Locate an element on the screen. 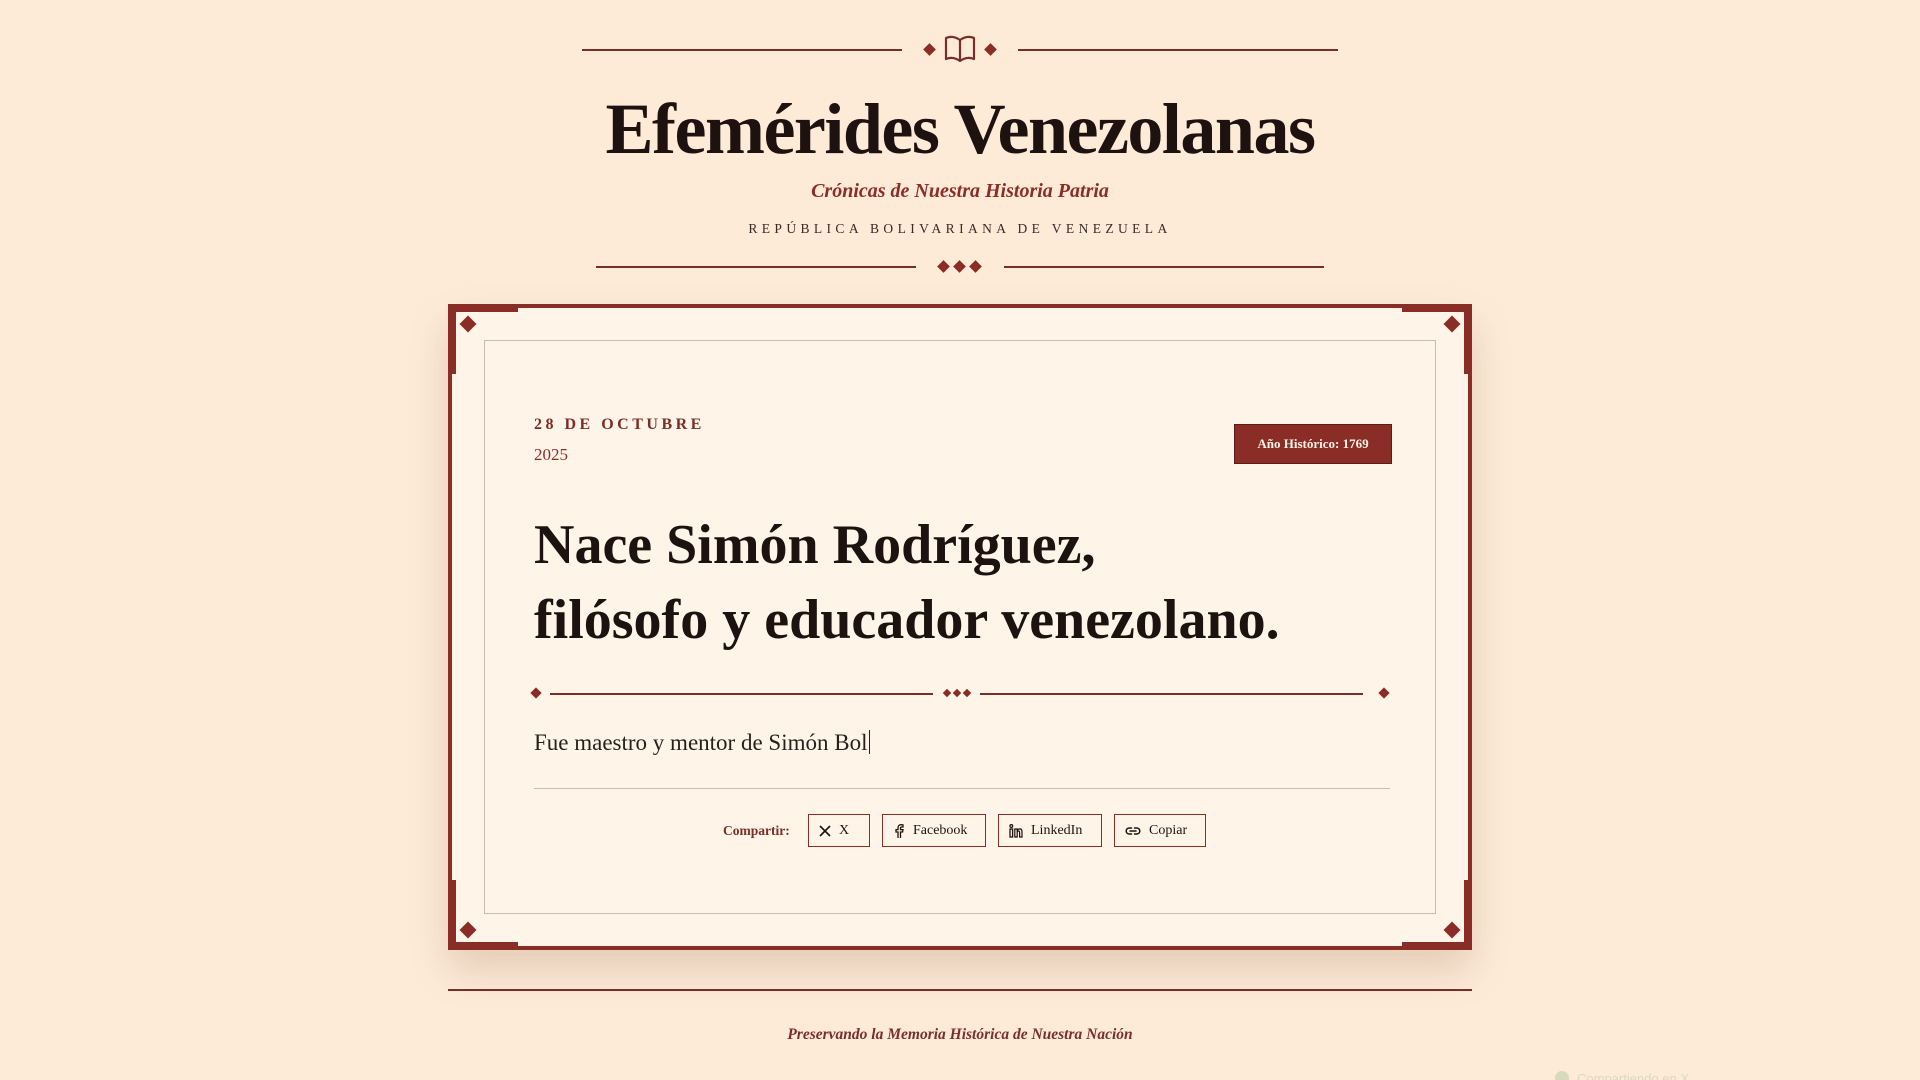 The width and height of the screenshot is (1920, 1080). site-country: REPÚBLICA BOLIVARIANA DE VENEZUELA is located at coordinates (960, 228).